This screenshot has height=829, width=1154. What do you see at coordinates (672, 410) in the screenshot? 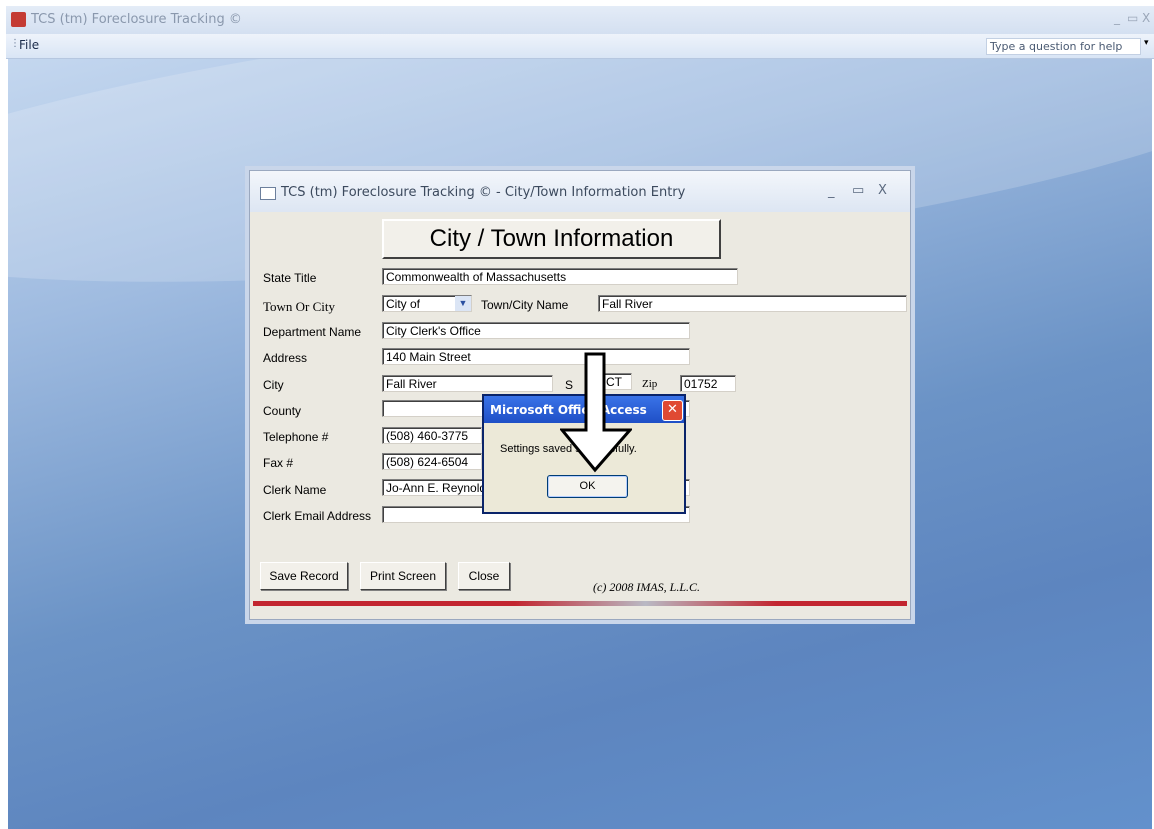
I see `dialog-close-button: ✕` at bounding box center [672, 410].